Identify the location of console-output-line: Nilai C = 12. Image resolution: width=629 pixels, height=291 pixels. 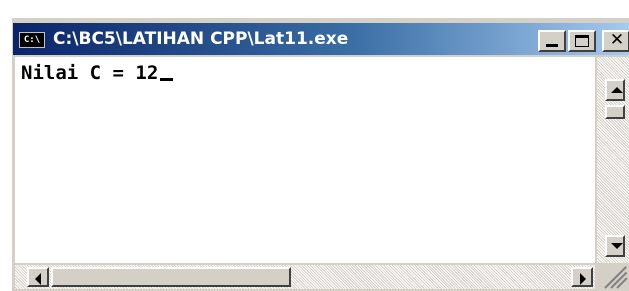
(97, 73).